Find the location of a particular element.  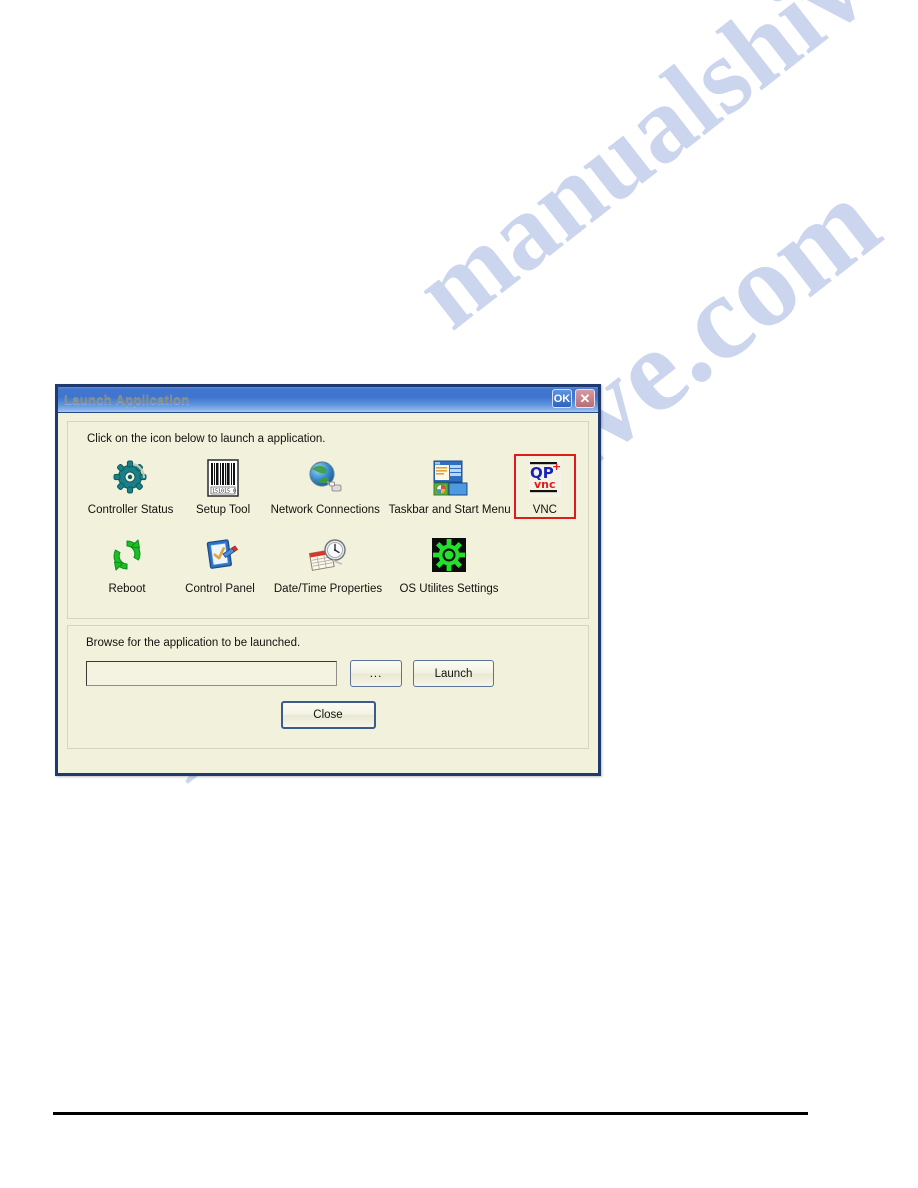

launch-item-label: Date/Time Properties is located at coordinates (328, 589).